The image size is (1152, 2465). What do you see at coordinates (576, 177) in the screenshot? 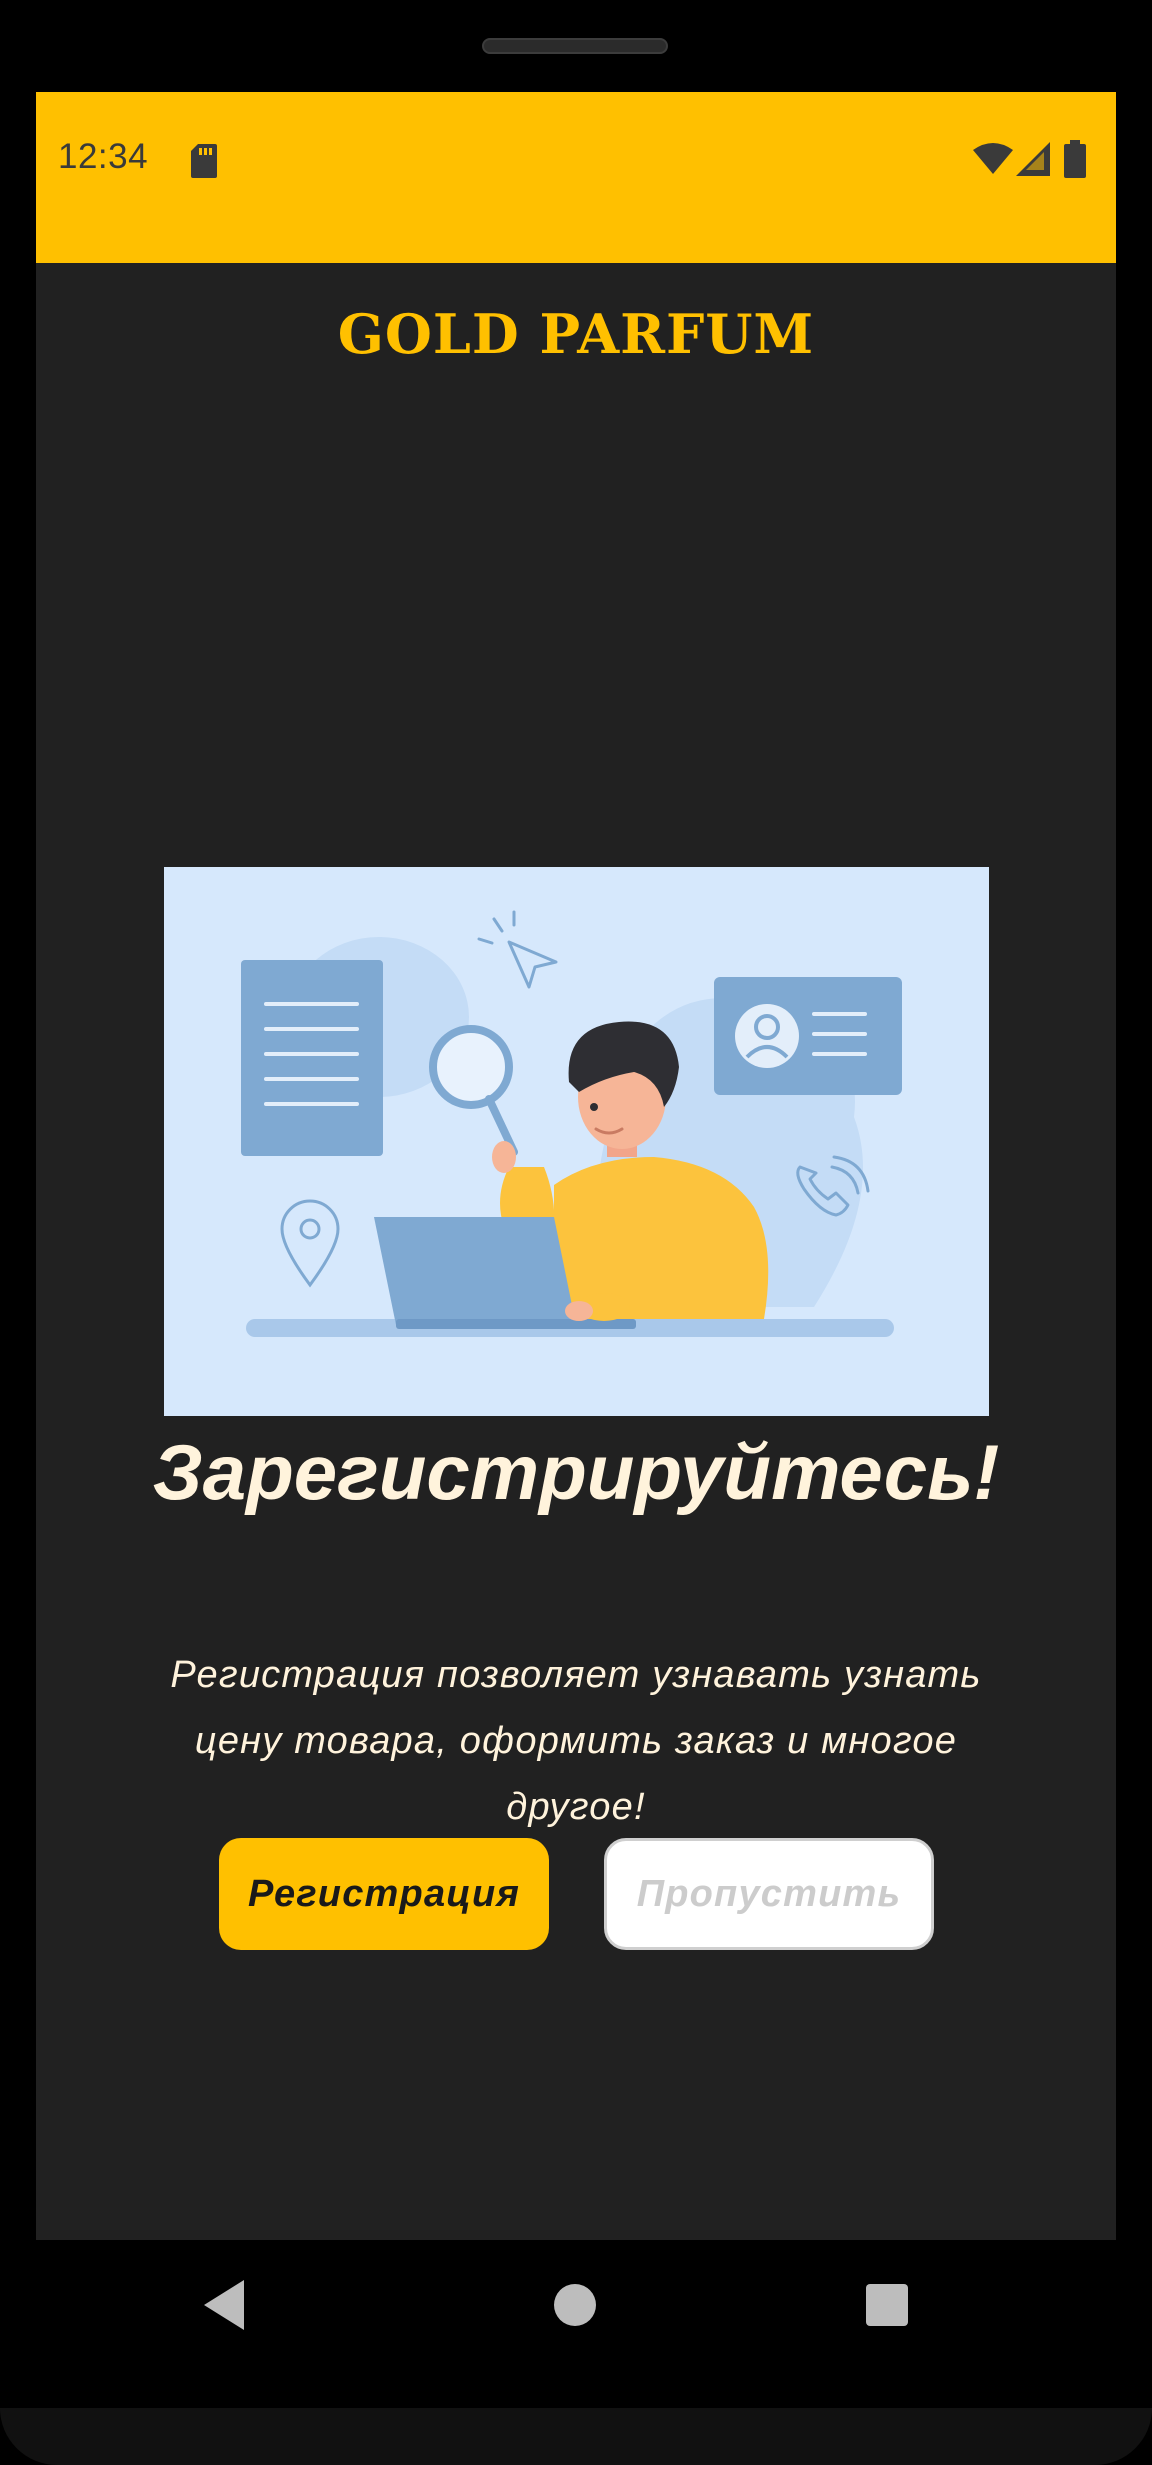
I see `status-bar: 12:34` at bounding box center [576, 177].